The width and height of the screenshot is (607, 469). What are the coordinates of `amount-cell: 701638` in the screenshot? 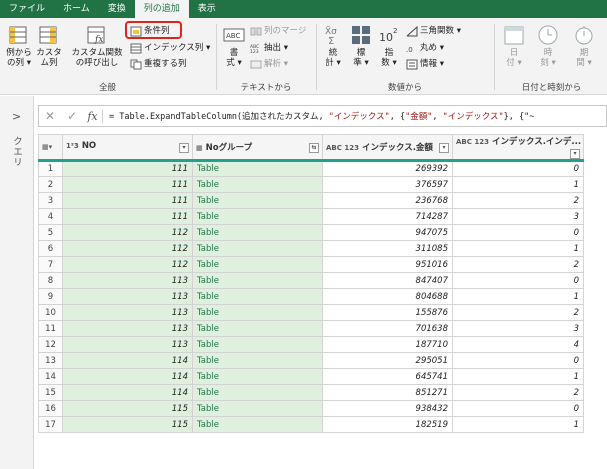 It's located at (387, 328).